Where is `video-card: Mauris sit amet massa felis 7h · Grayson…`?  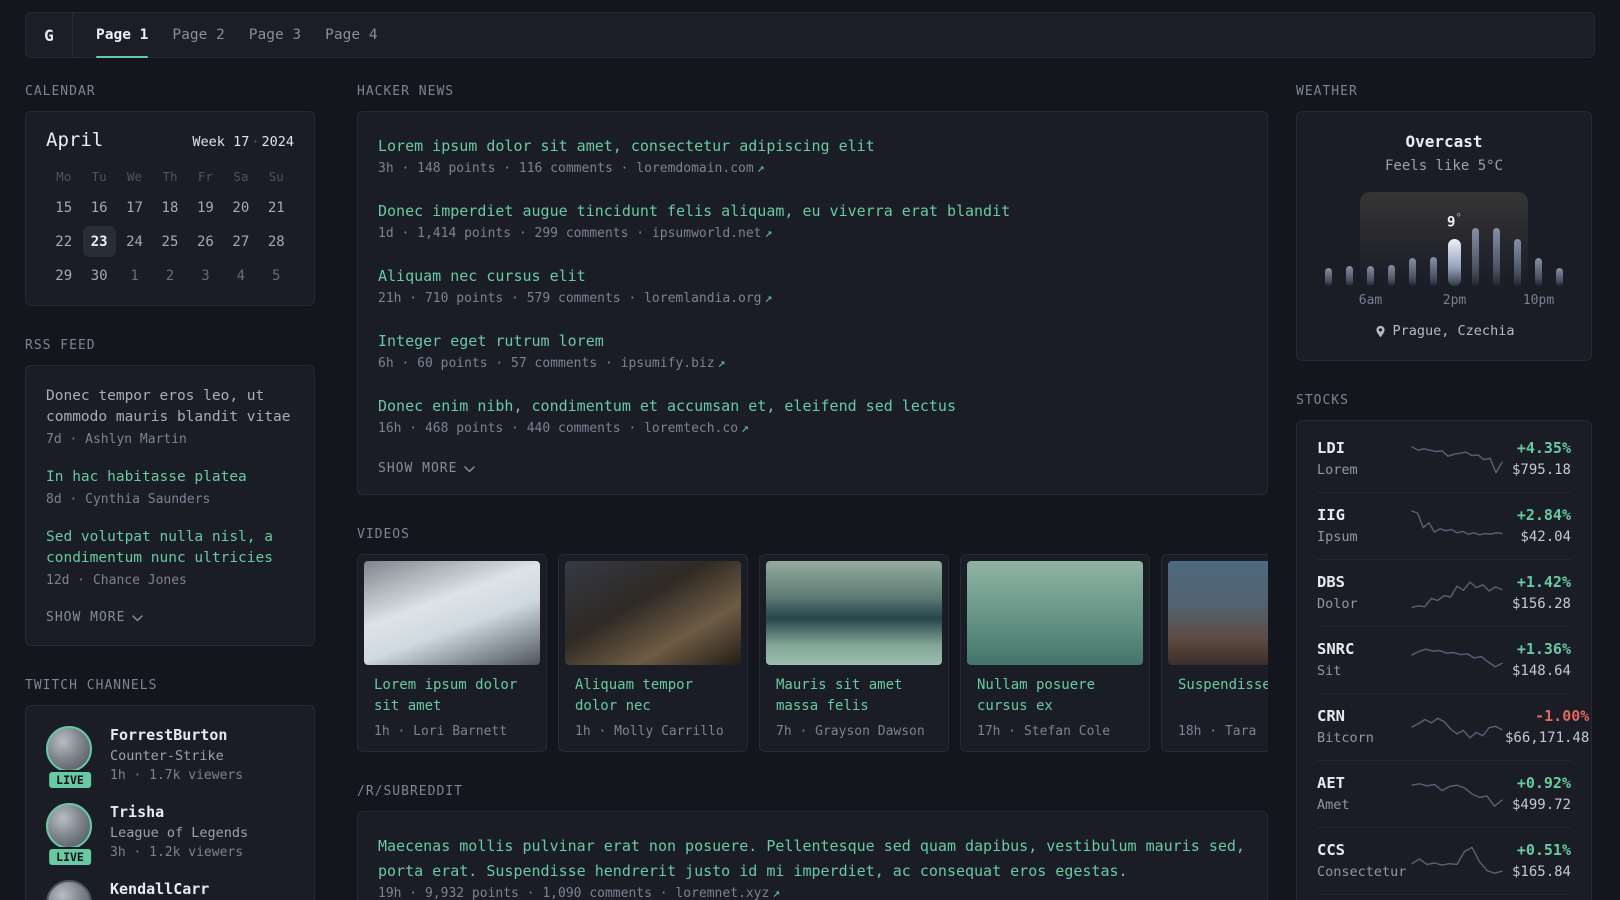 video-card: Mauris sit amet massa felis 7h · Grayson… is located at coordinates (854, 653).